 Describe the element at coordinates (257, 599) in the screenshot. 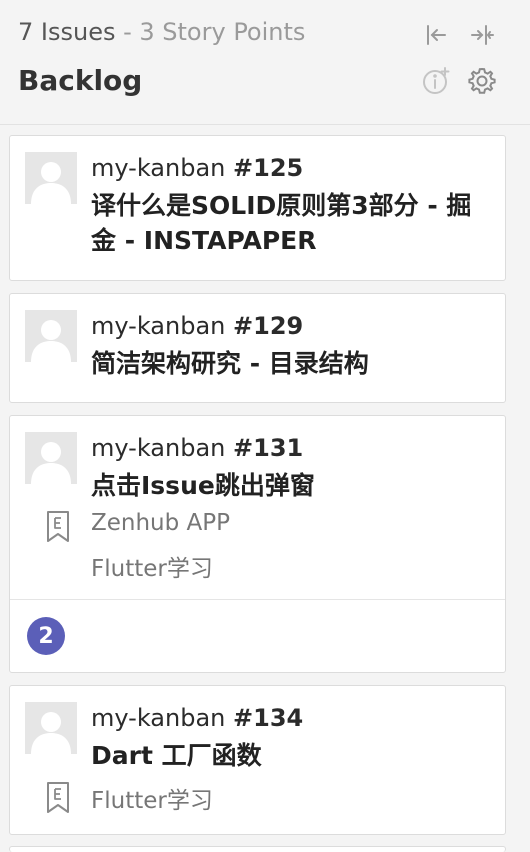

I see `card-divider` at that location.